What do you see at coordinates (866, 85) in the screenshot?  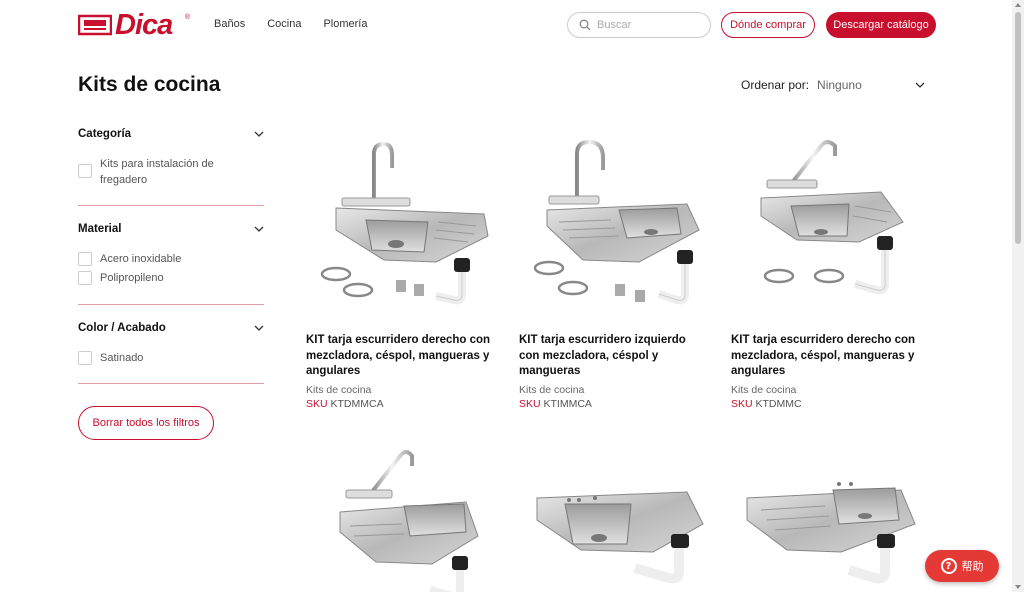 I see `sort-value: Ninguno` at bounding box center [866, 85].